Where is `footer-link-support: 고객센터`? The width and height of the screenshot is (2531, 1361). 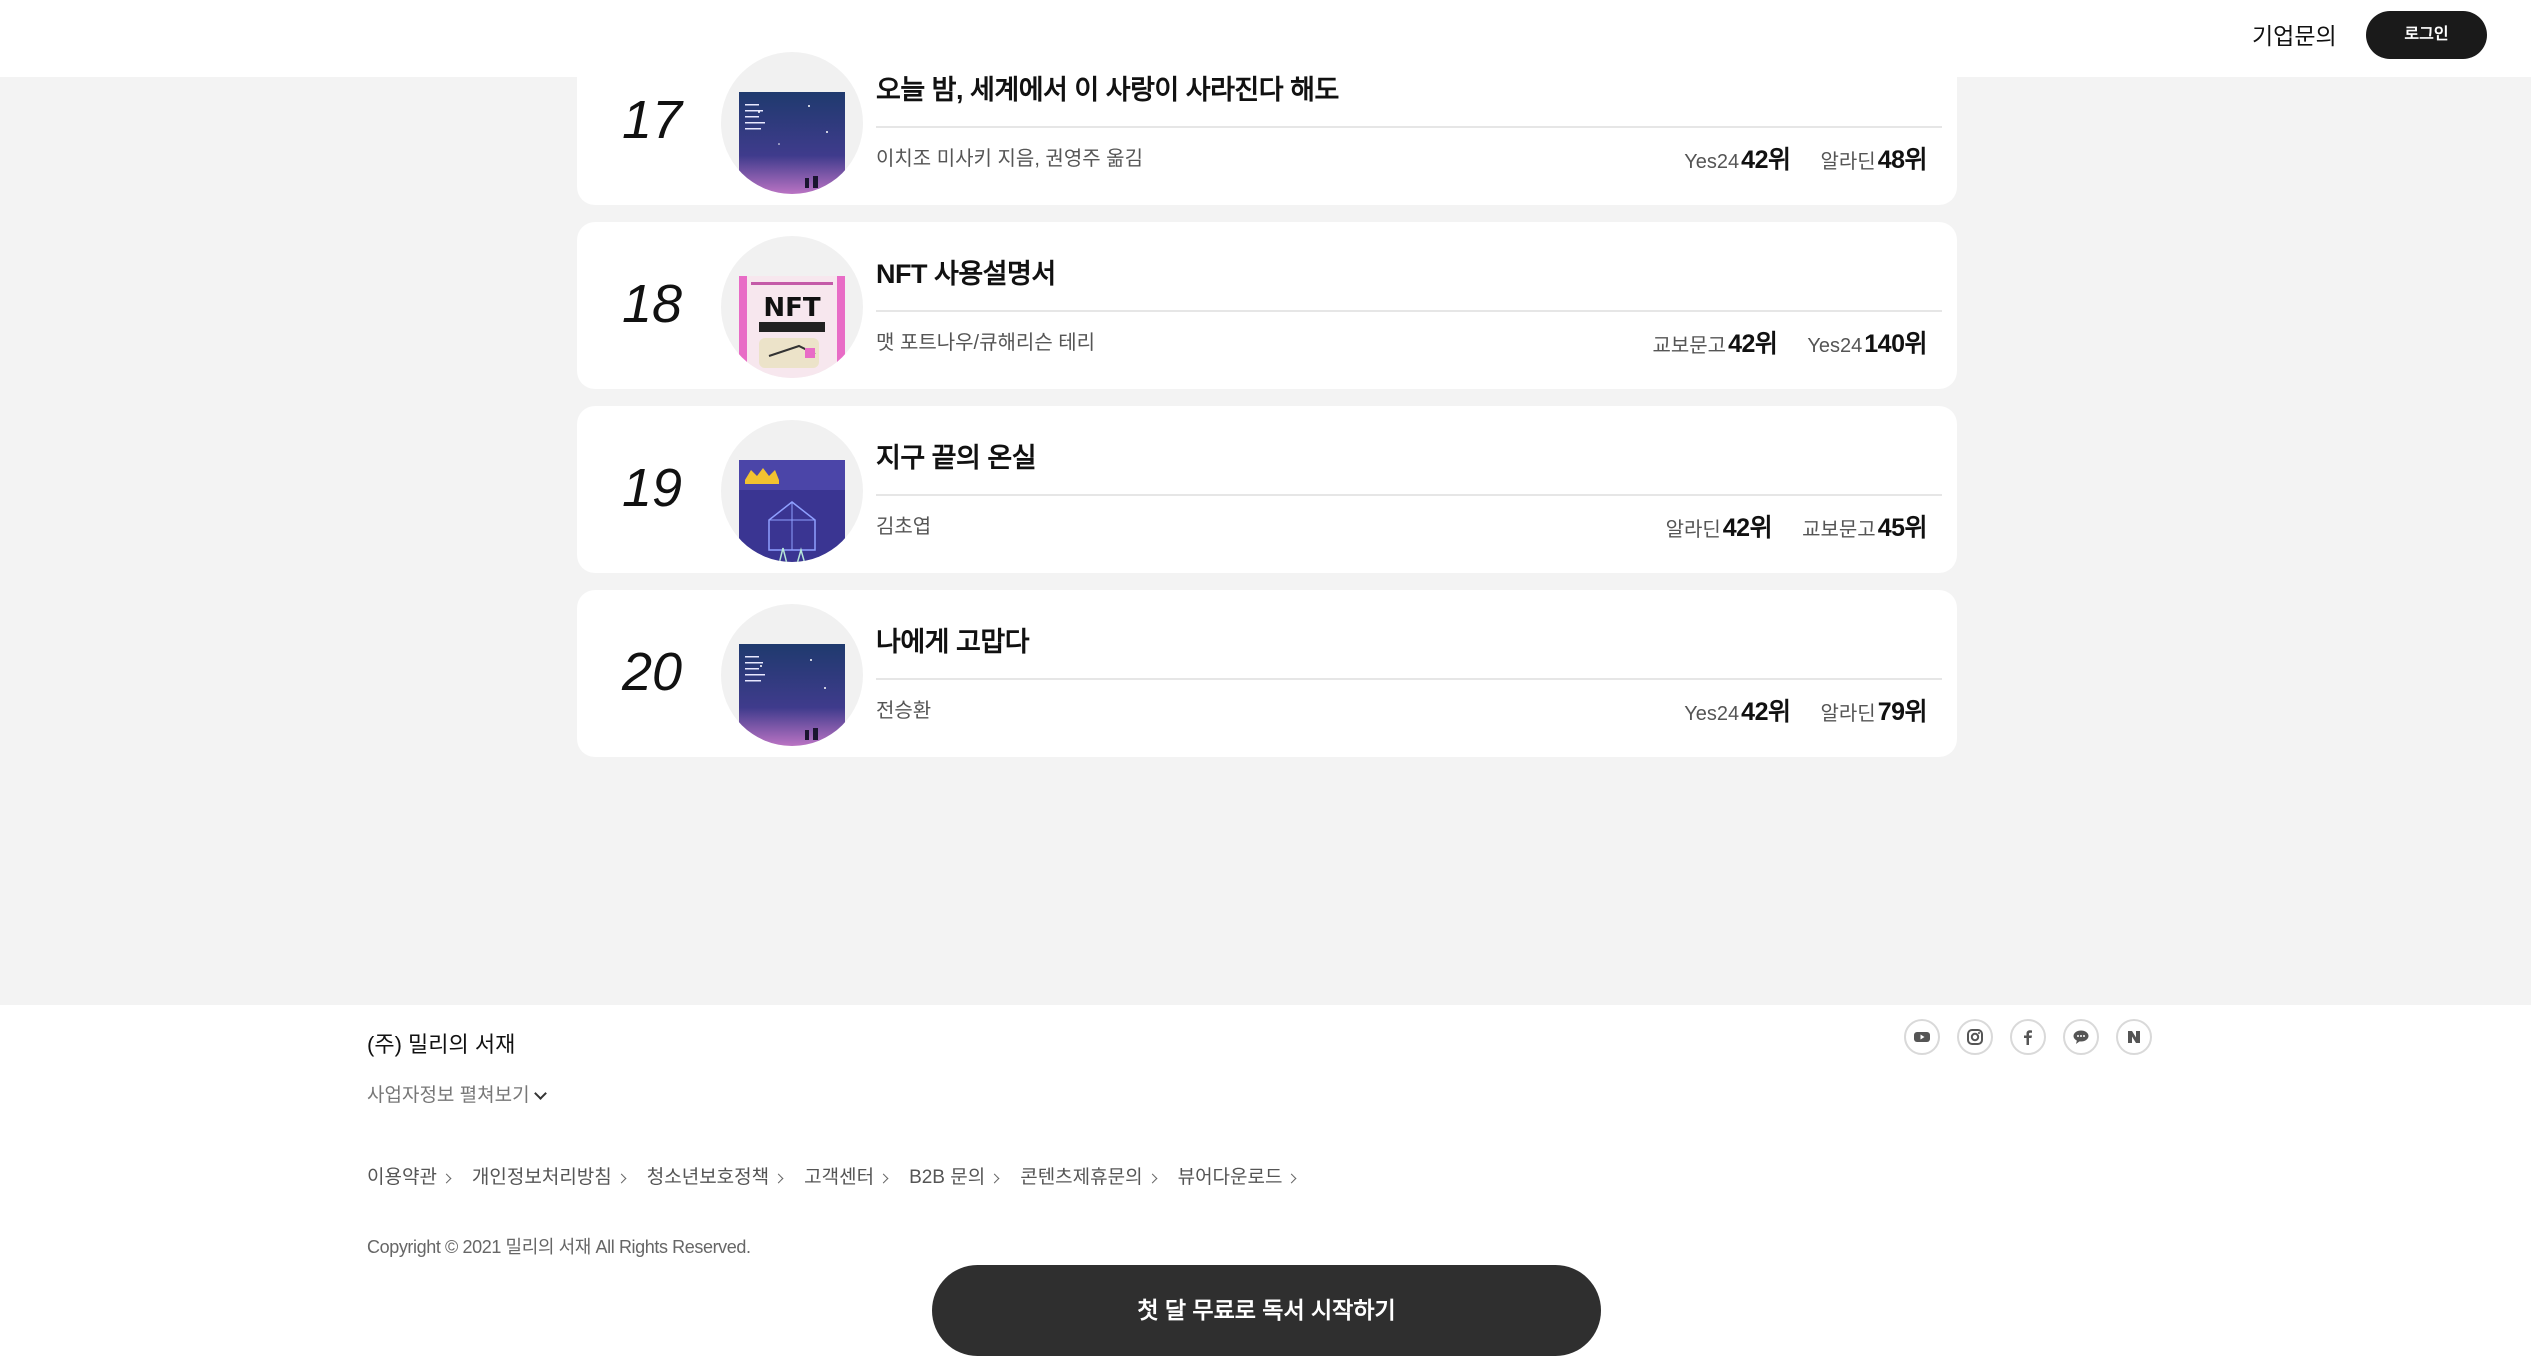 footer-link-support: 고객센터 is located at coordinates (846, 1178).